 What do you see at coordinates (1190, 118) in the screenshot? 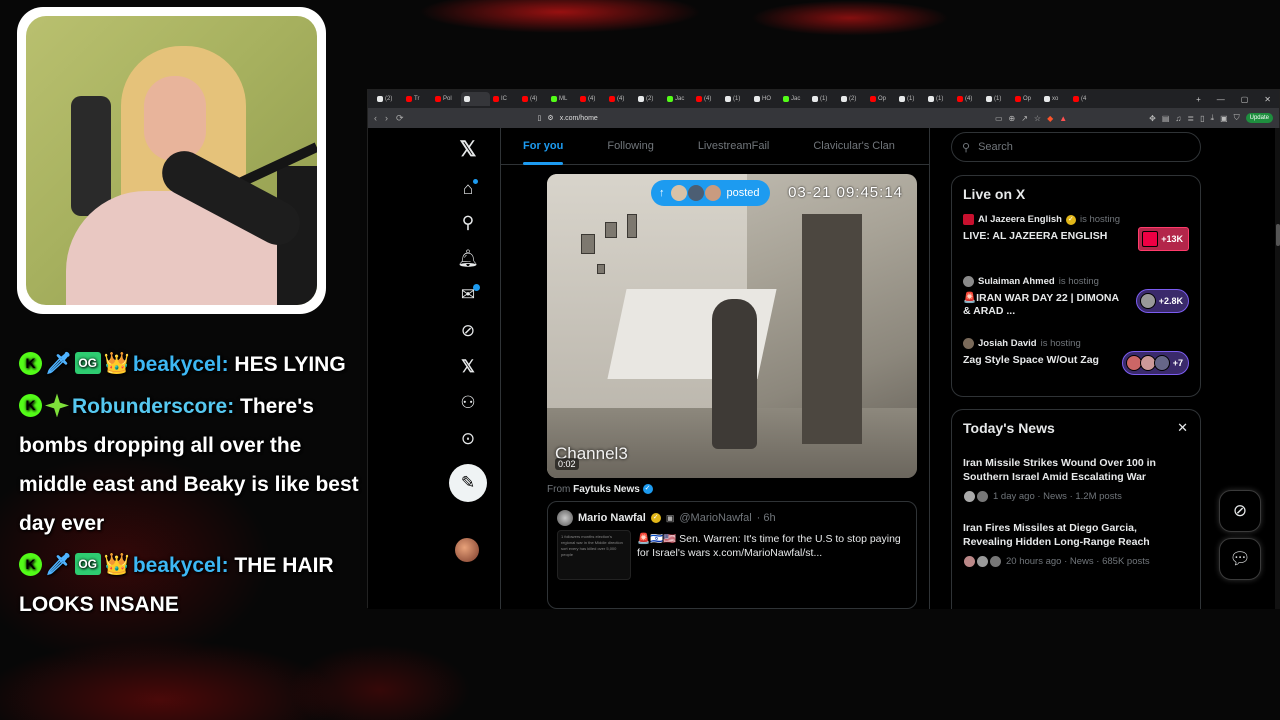
I see `reading-list-icon: ≣` at bounding box center [1190, 118].